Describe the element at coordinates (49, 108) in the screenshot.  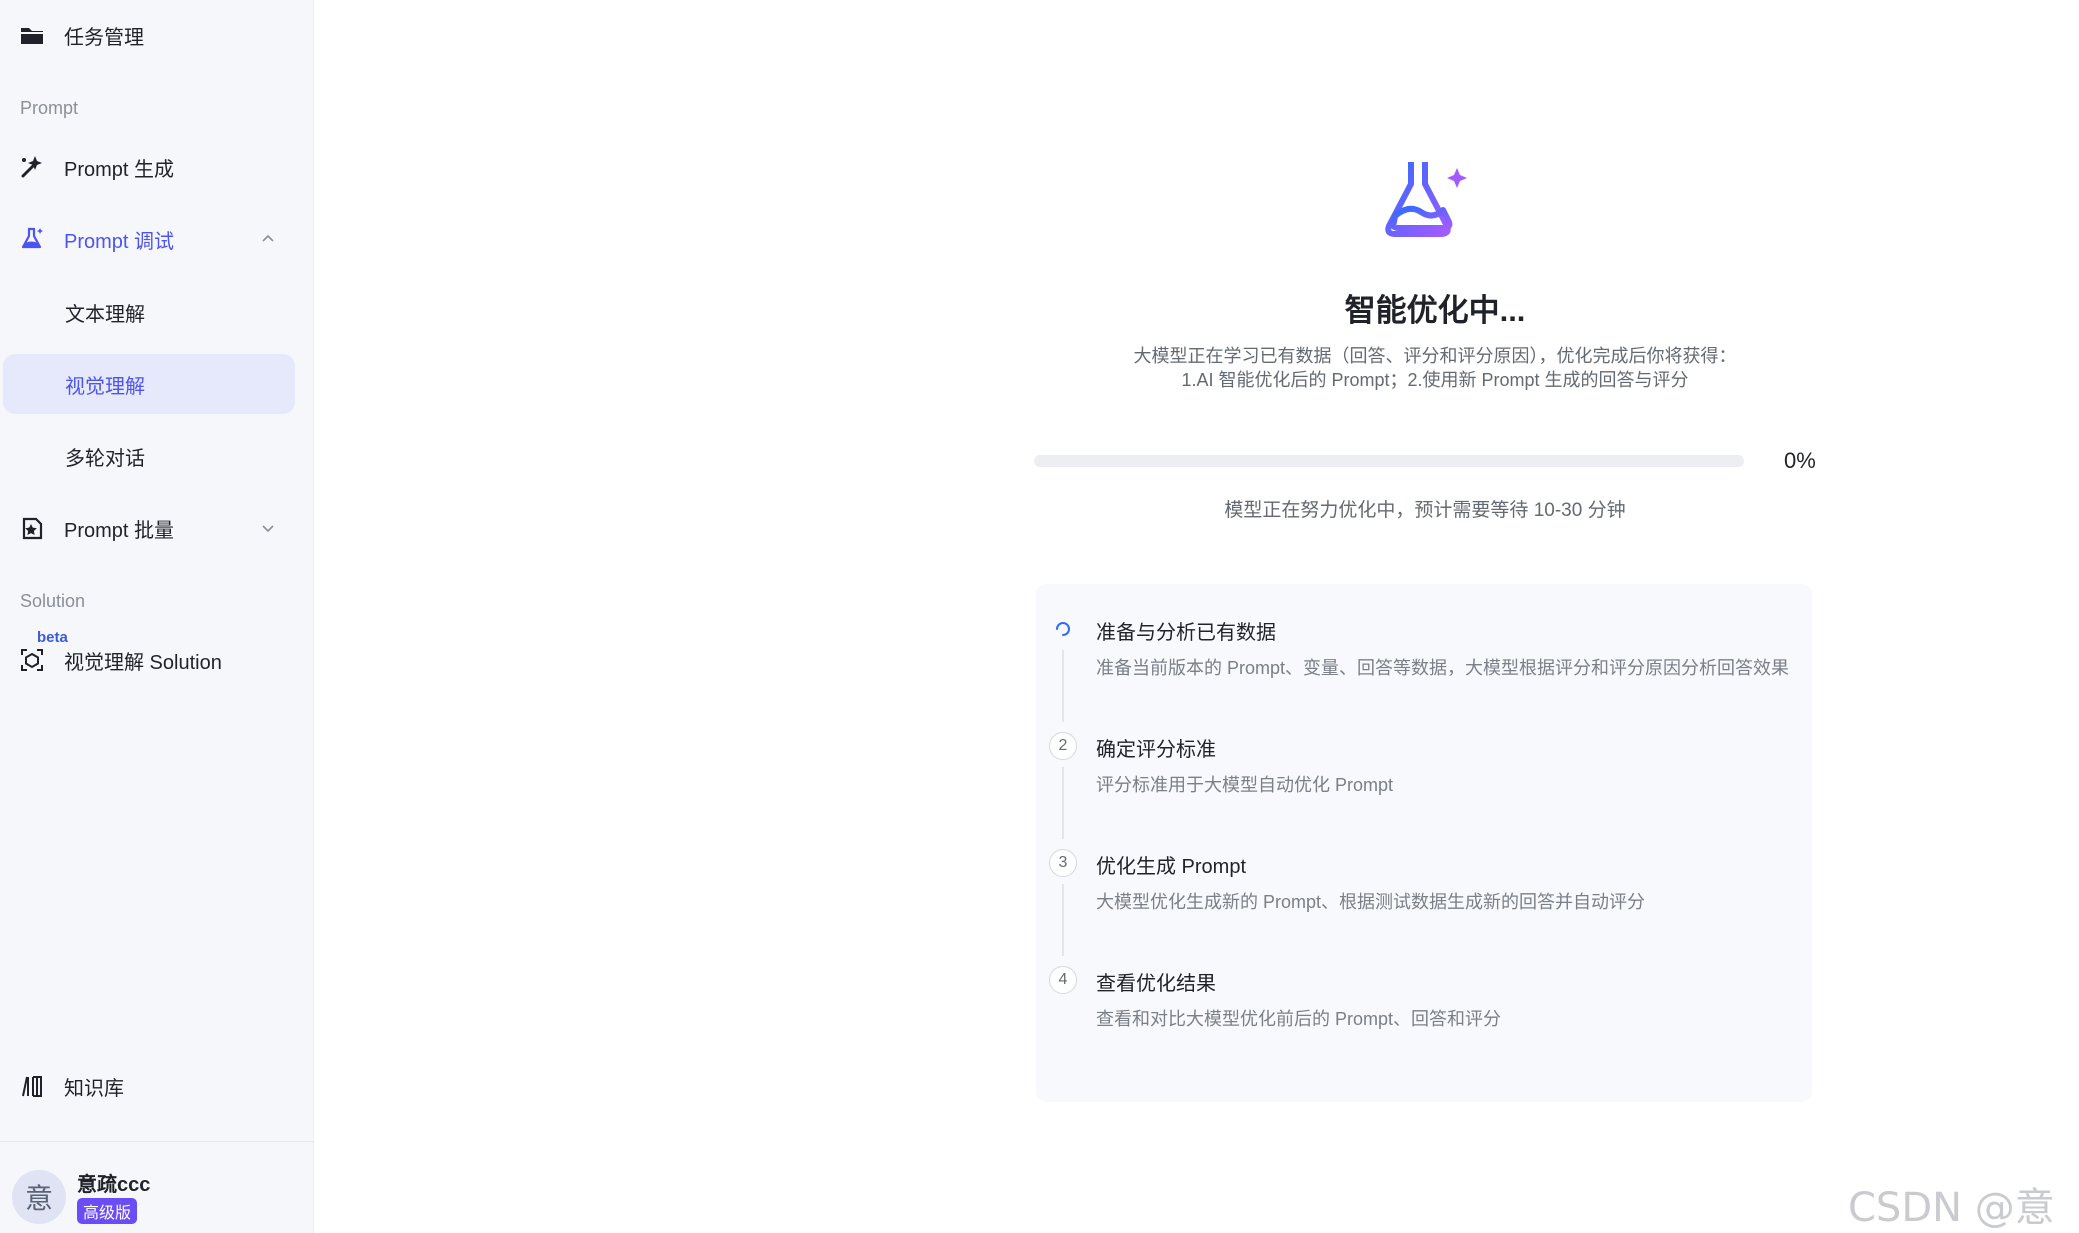
I see `section-label-prompt: Prompt` at that location.